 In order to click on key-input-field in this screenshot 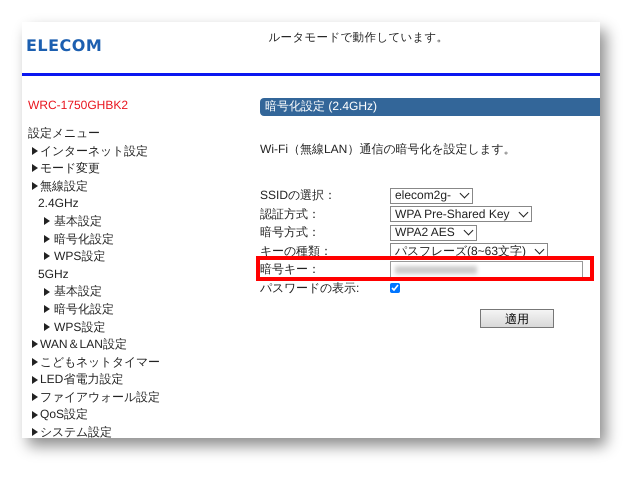, I will do `click(486, 269)`.